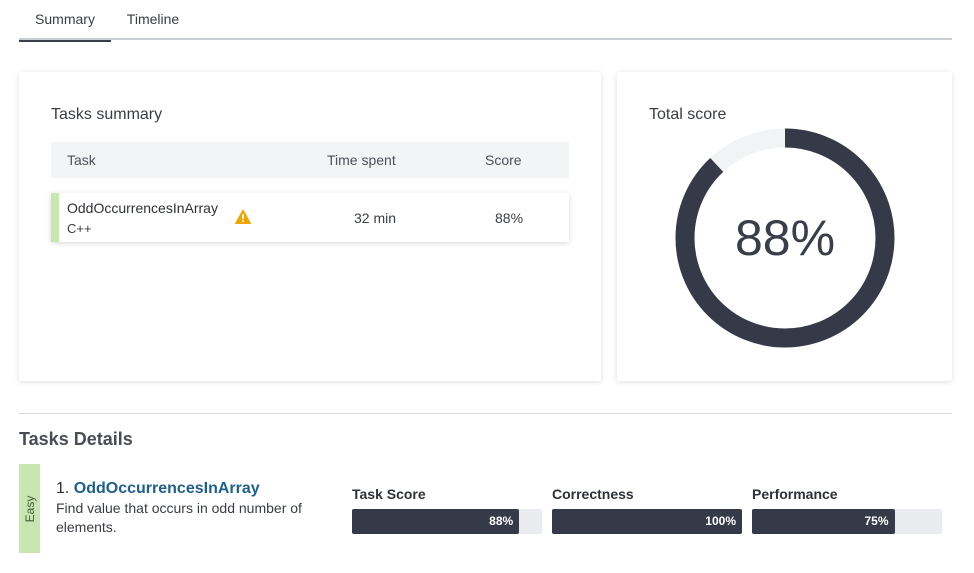  I want to click on column-header-time-spent: Time spent, so click(361, 160).